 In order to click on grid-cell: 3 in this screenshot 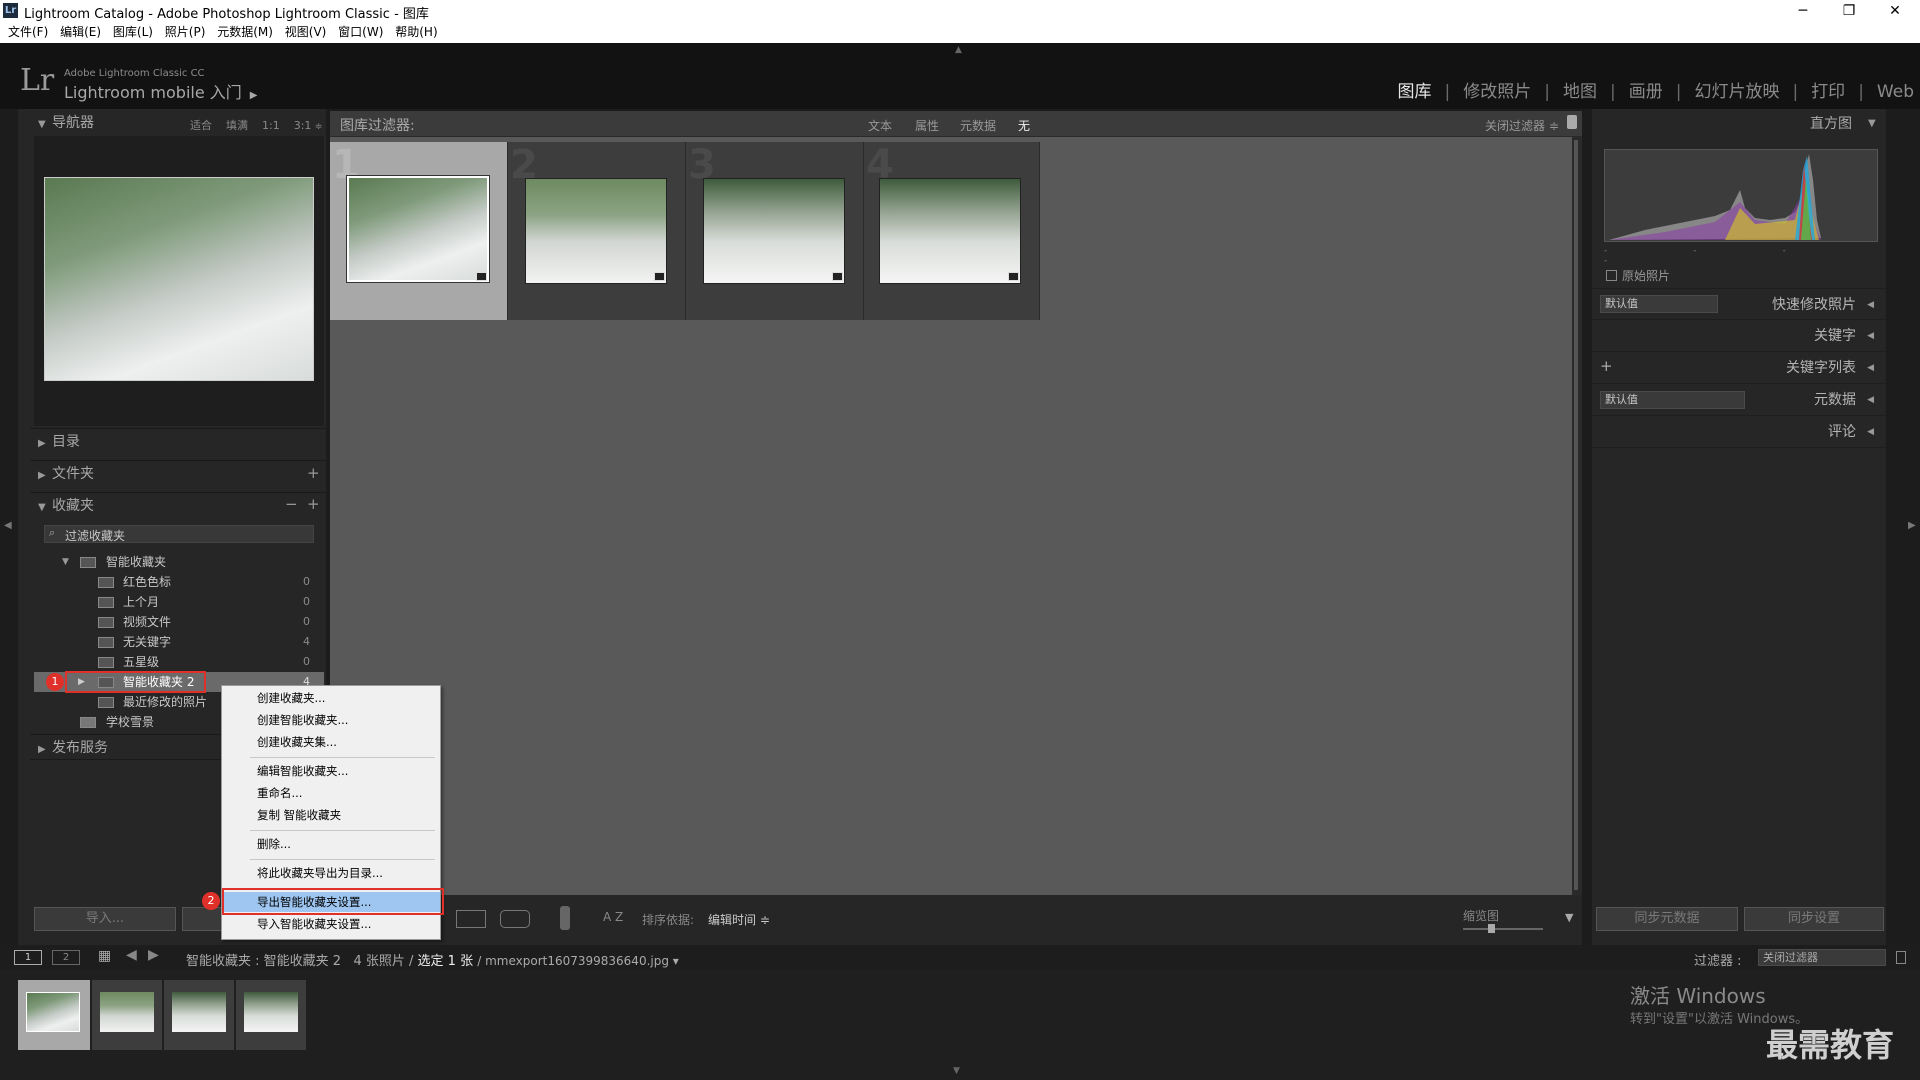, I will do `click(775, 231)`.